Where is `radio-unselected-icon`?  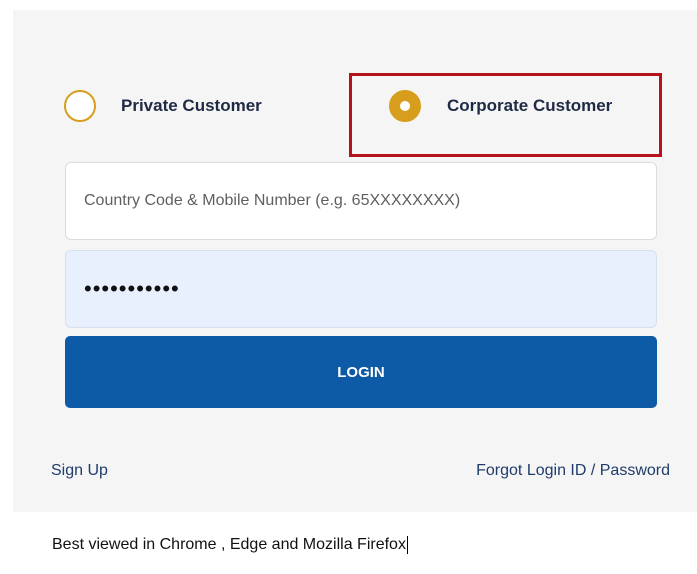
radio-unselected-icon is located at coordinates (80, 106).